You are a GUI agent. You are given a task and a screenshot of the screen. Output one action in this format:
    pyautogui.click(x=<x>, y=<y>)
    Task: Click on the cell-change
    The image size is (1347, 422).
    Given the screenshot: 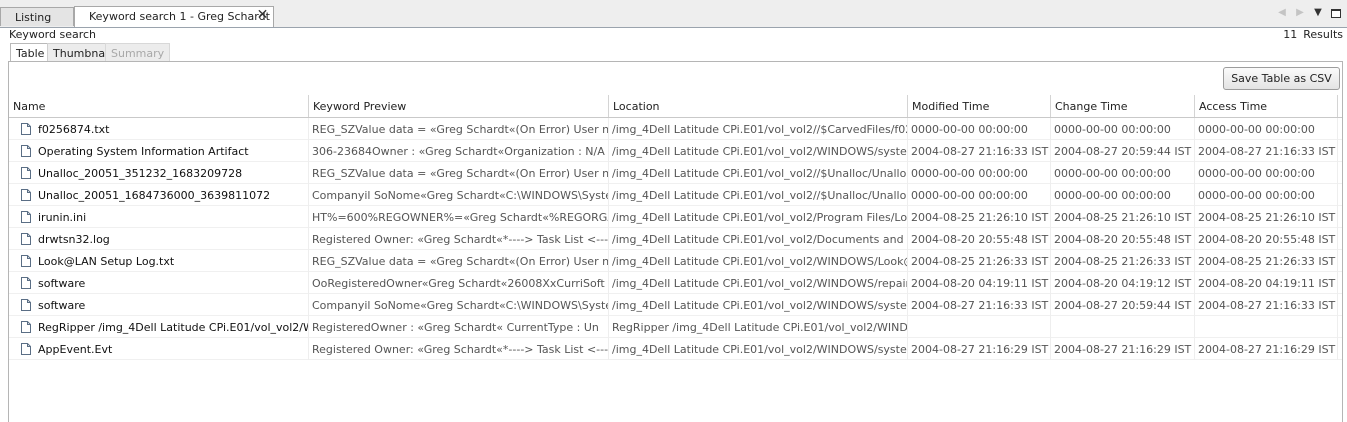 What is the action you would take?
    pyautogui.click(x=1123, y=327)
    